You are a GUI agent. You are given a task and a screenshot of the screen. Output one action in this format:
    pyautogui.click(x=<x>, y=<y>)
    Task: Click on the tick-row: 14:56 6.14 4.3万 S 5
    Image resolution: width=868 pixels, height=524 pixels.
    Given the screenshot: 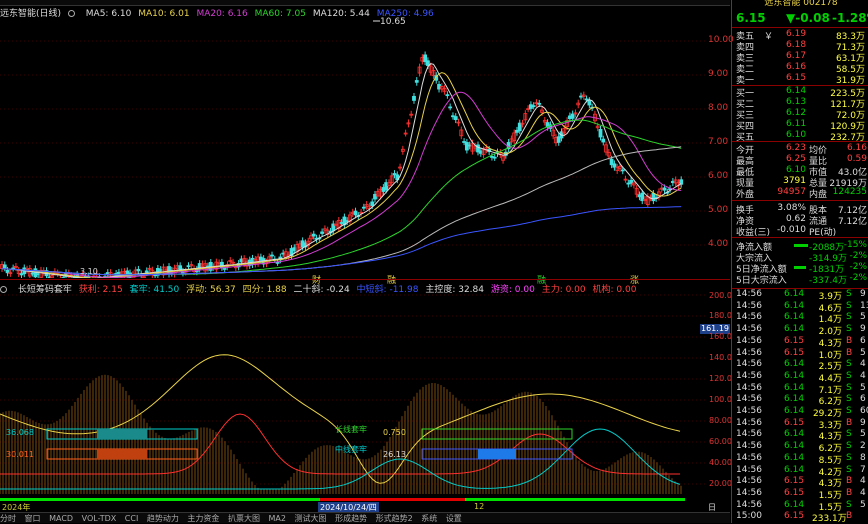 What is the action you would take?
    pyautogui.click(x=801, y=434)
    